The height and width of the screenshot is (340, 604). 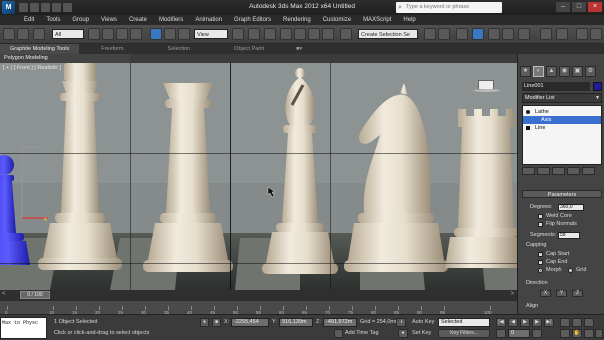 What do you see at coordinates (487, 86) in the screenshot?
I see `viewcube-icon` at bounding box center [487, 86].